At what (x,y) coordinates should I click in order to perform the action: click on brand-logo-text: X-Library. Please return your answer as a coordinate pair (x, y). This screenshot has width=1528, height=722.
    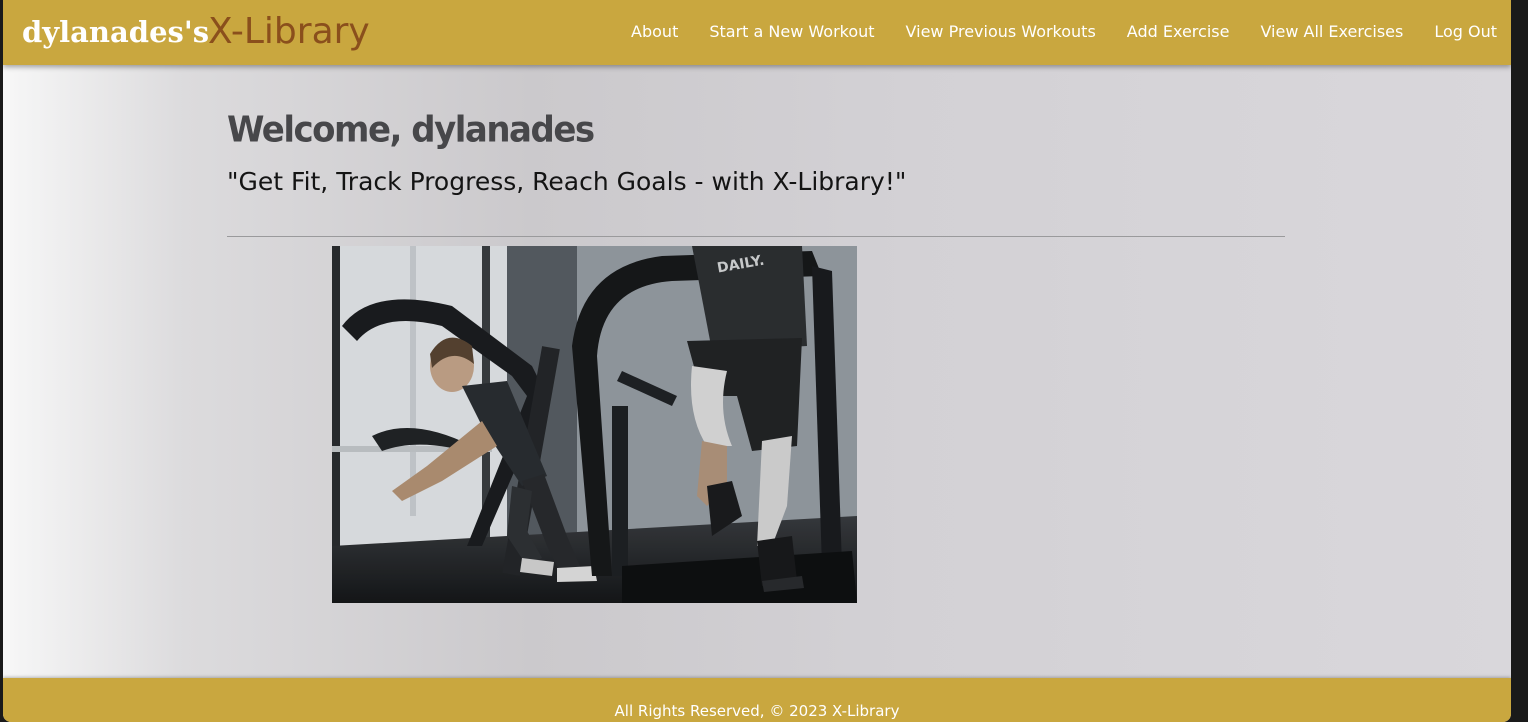
    Looking at the image, I should click on (289, 32).